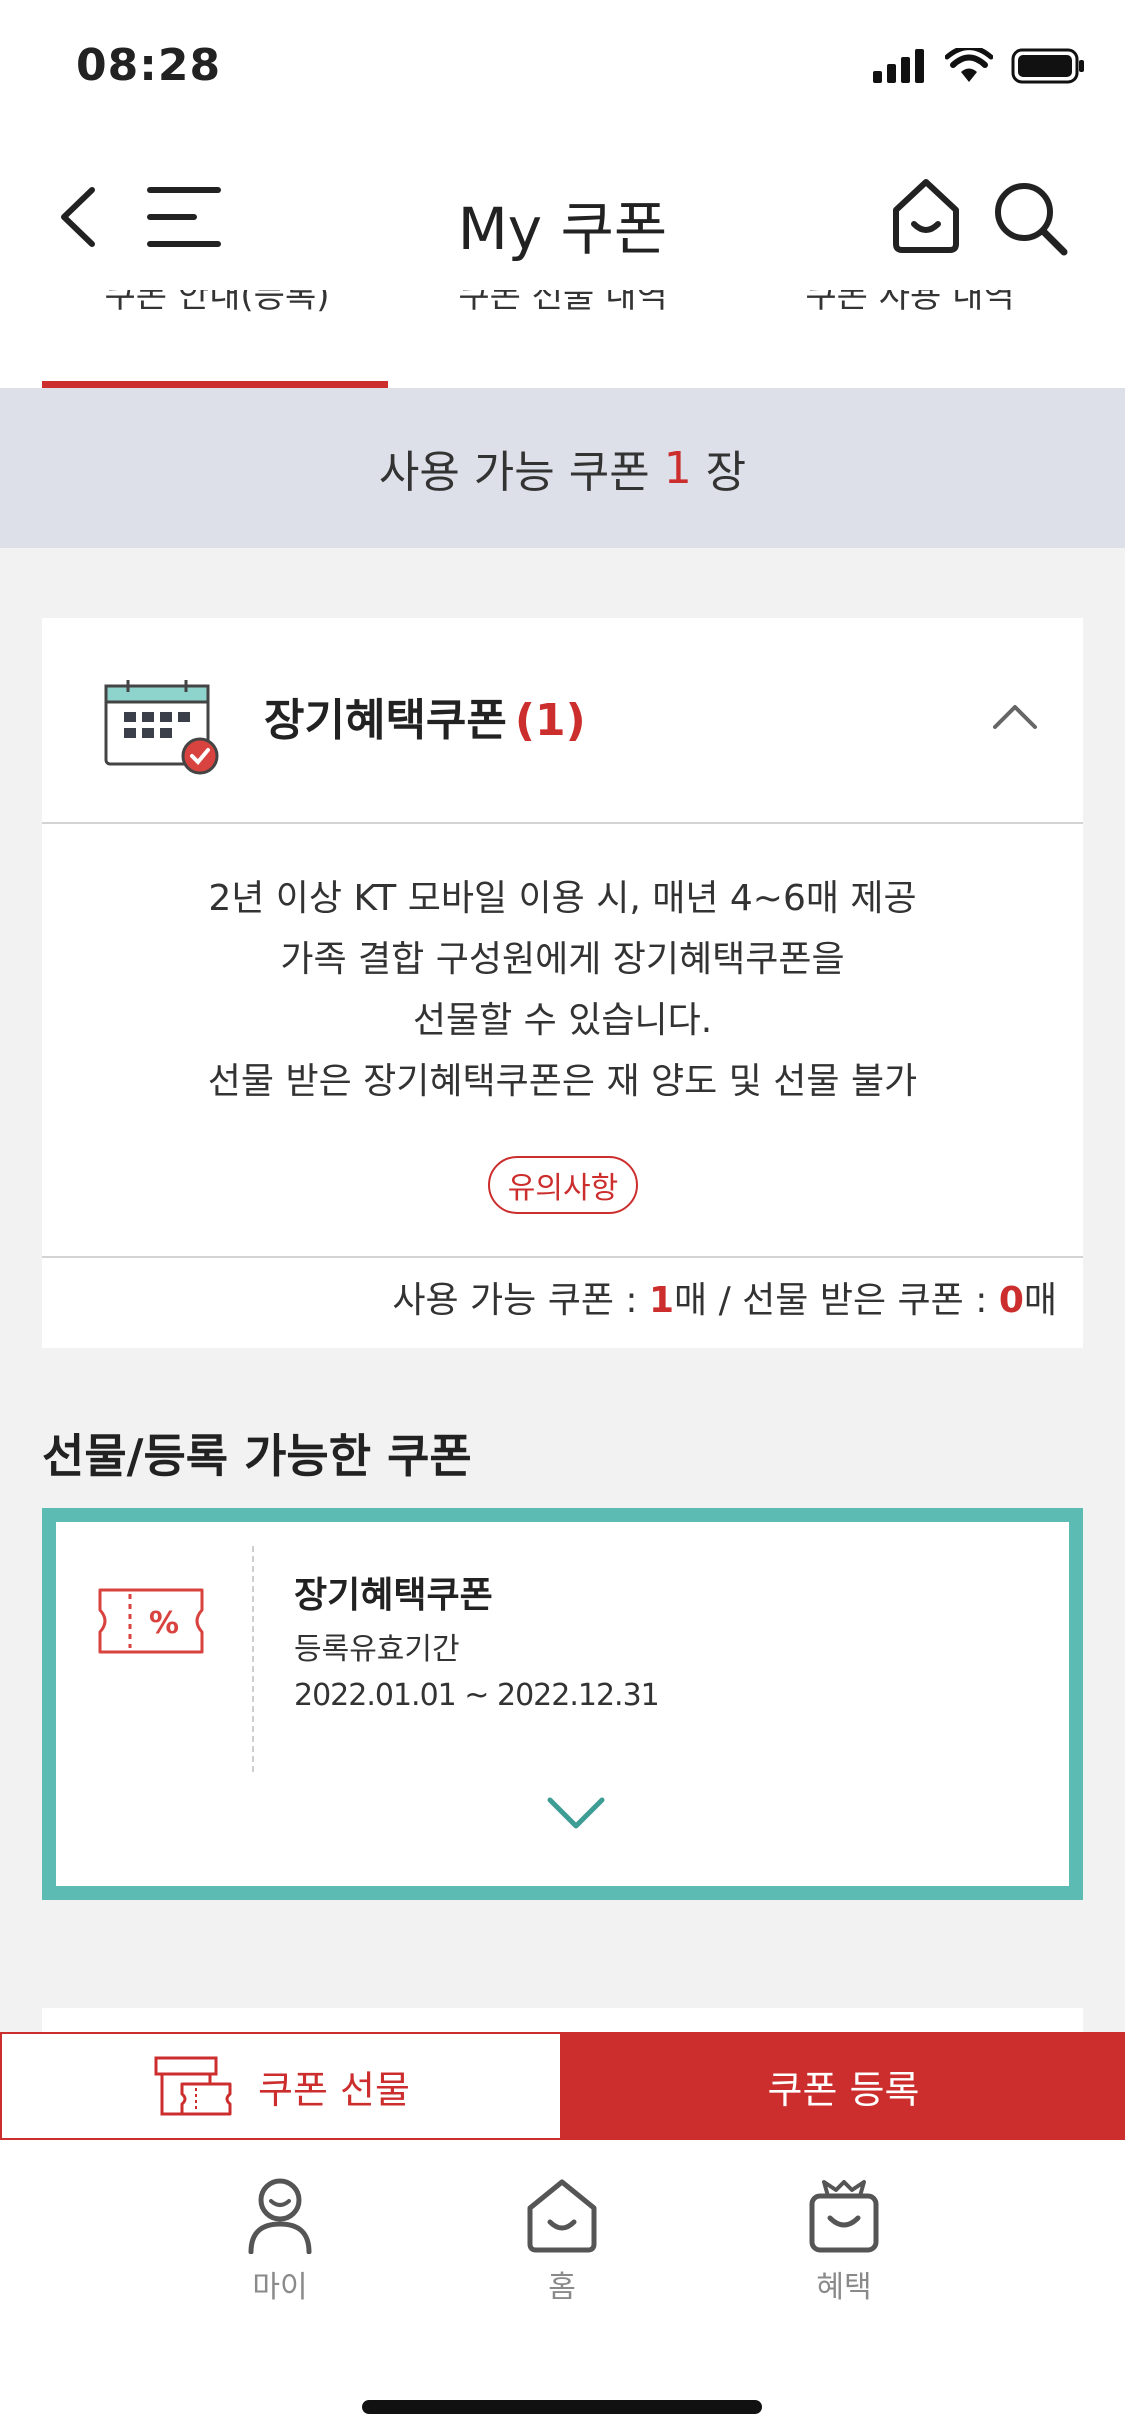 This screenshot has height=2436, width=1125. What do you see at coordinates (661, 1300) in the screenshot?
I see `available-count: 1` at bounding box center [661, 1300].